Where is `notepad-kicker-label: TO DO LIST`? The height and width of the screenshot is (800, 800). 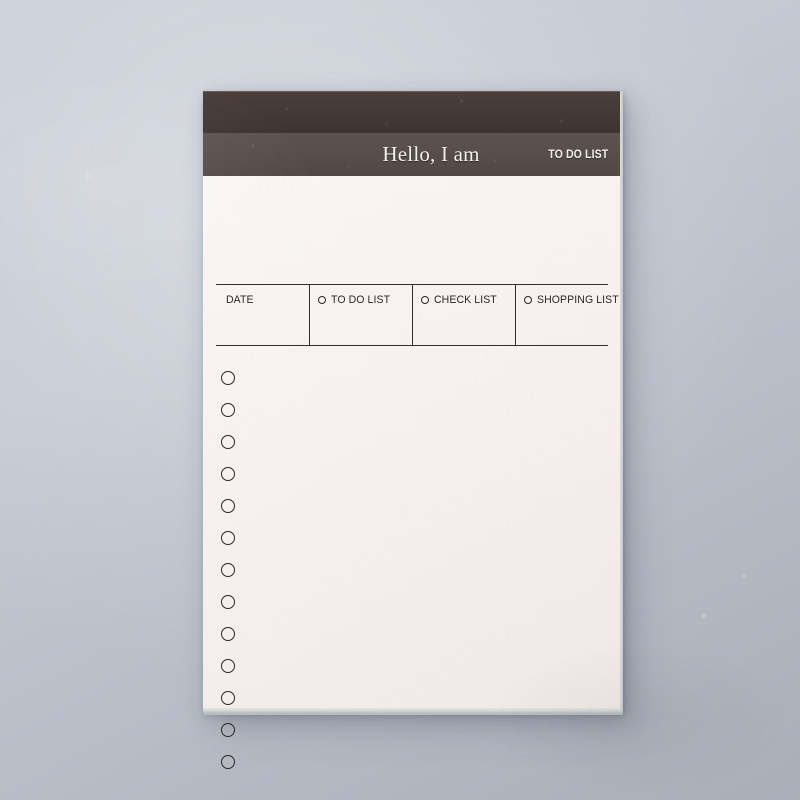 notepad-kicker-label: TO DO LIST is located at coordinates (577, 154).